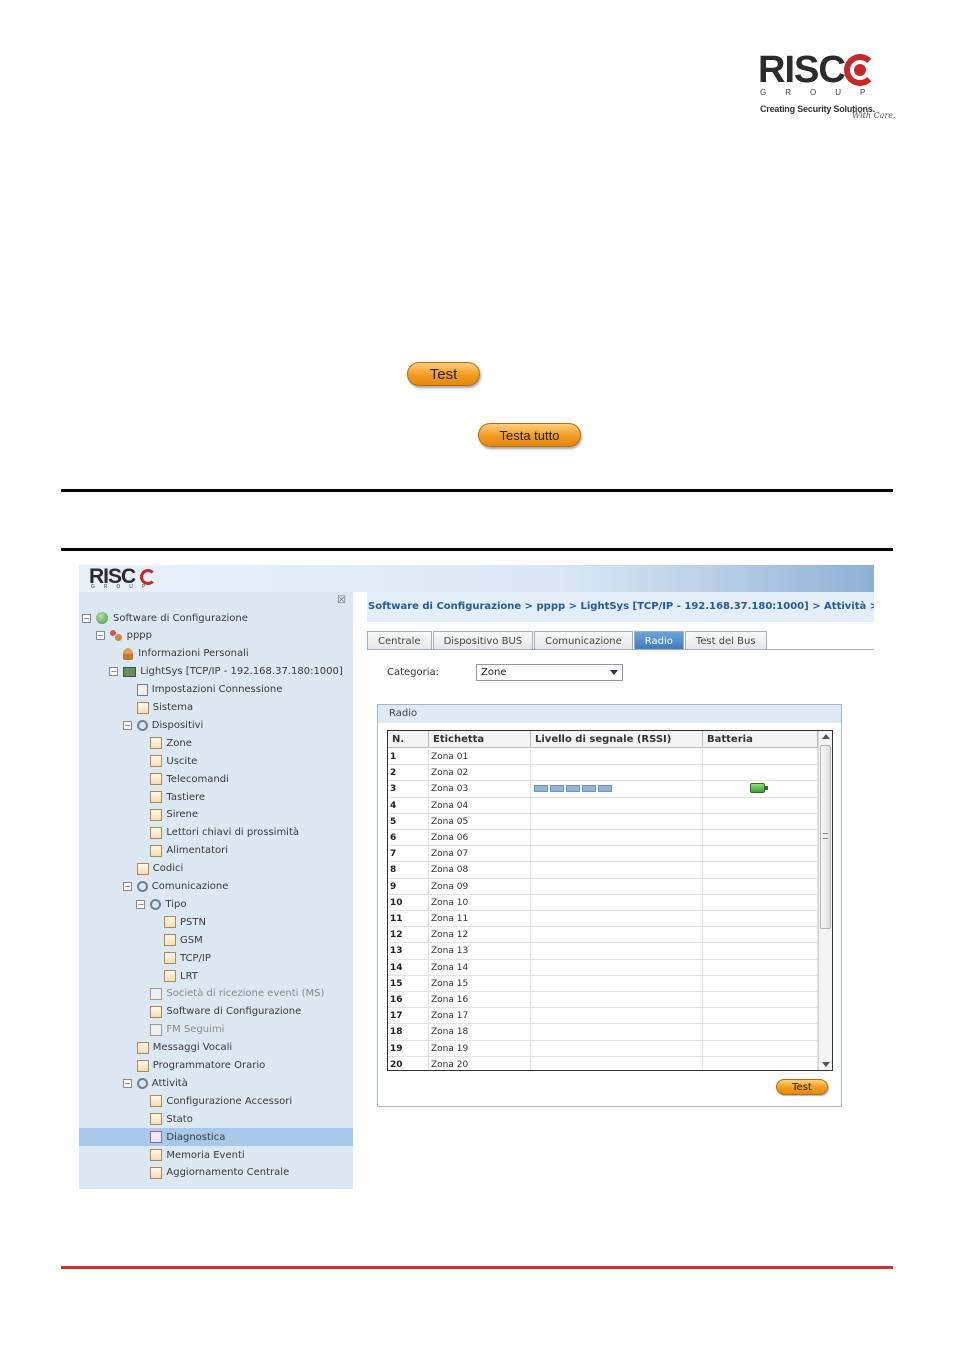 The width and height of the screenshot is (954, 1353). I want to click on signal-strength-bar, so click(574, 789).